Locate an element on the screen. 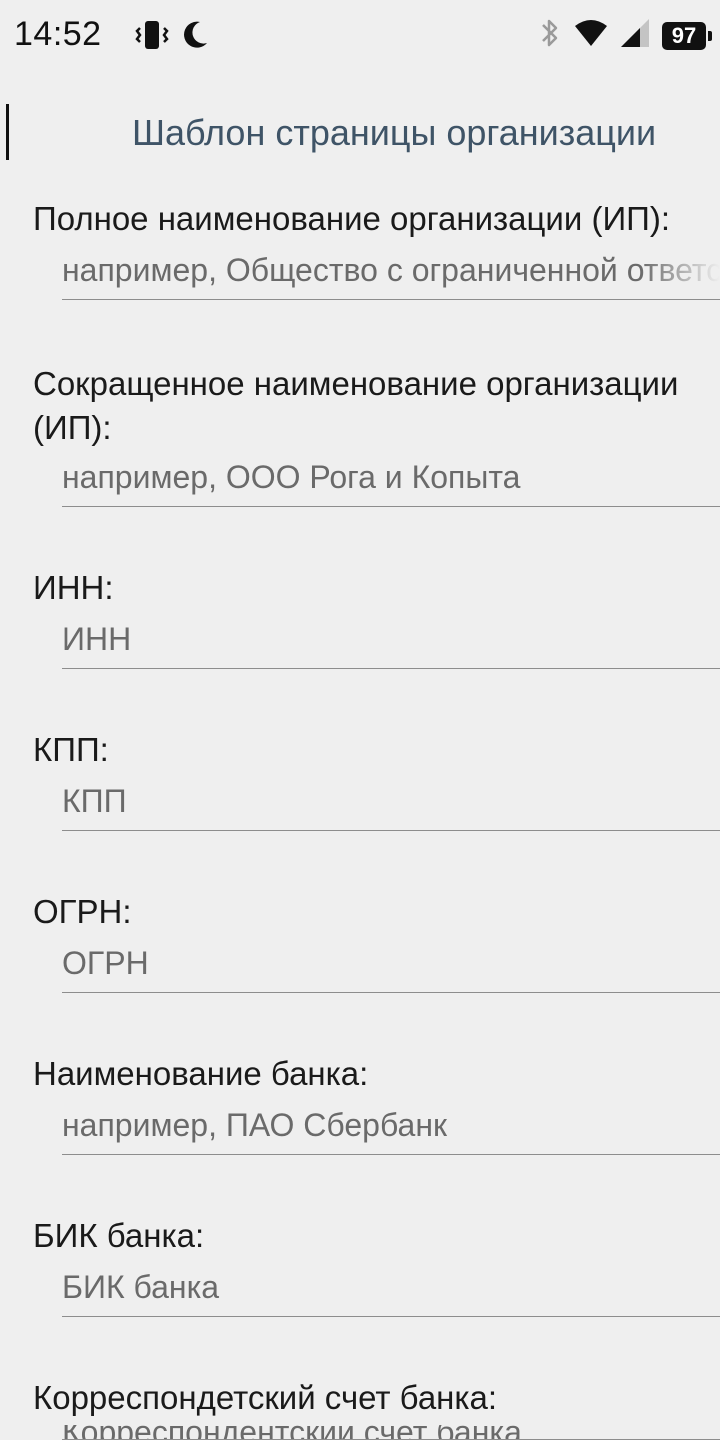  field-label-bank-name: Наименование банка: is located at coordinates (201, 1073).